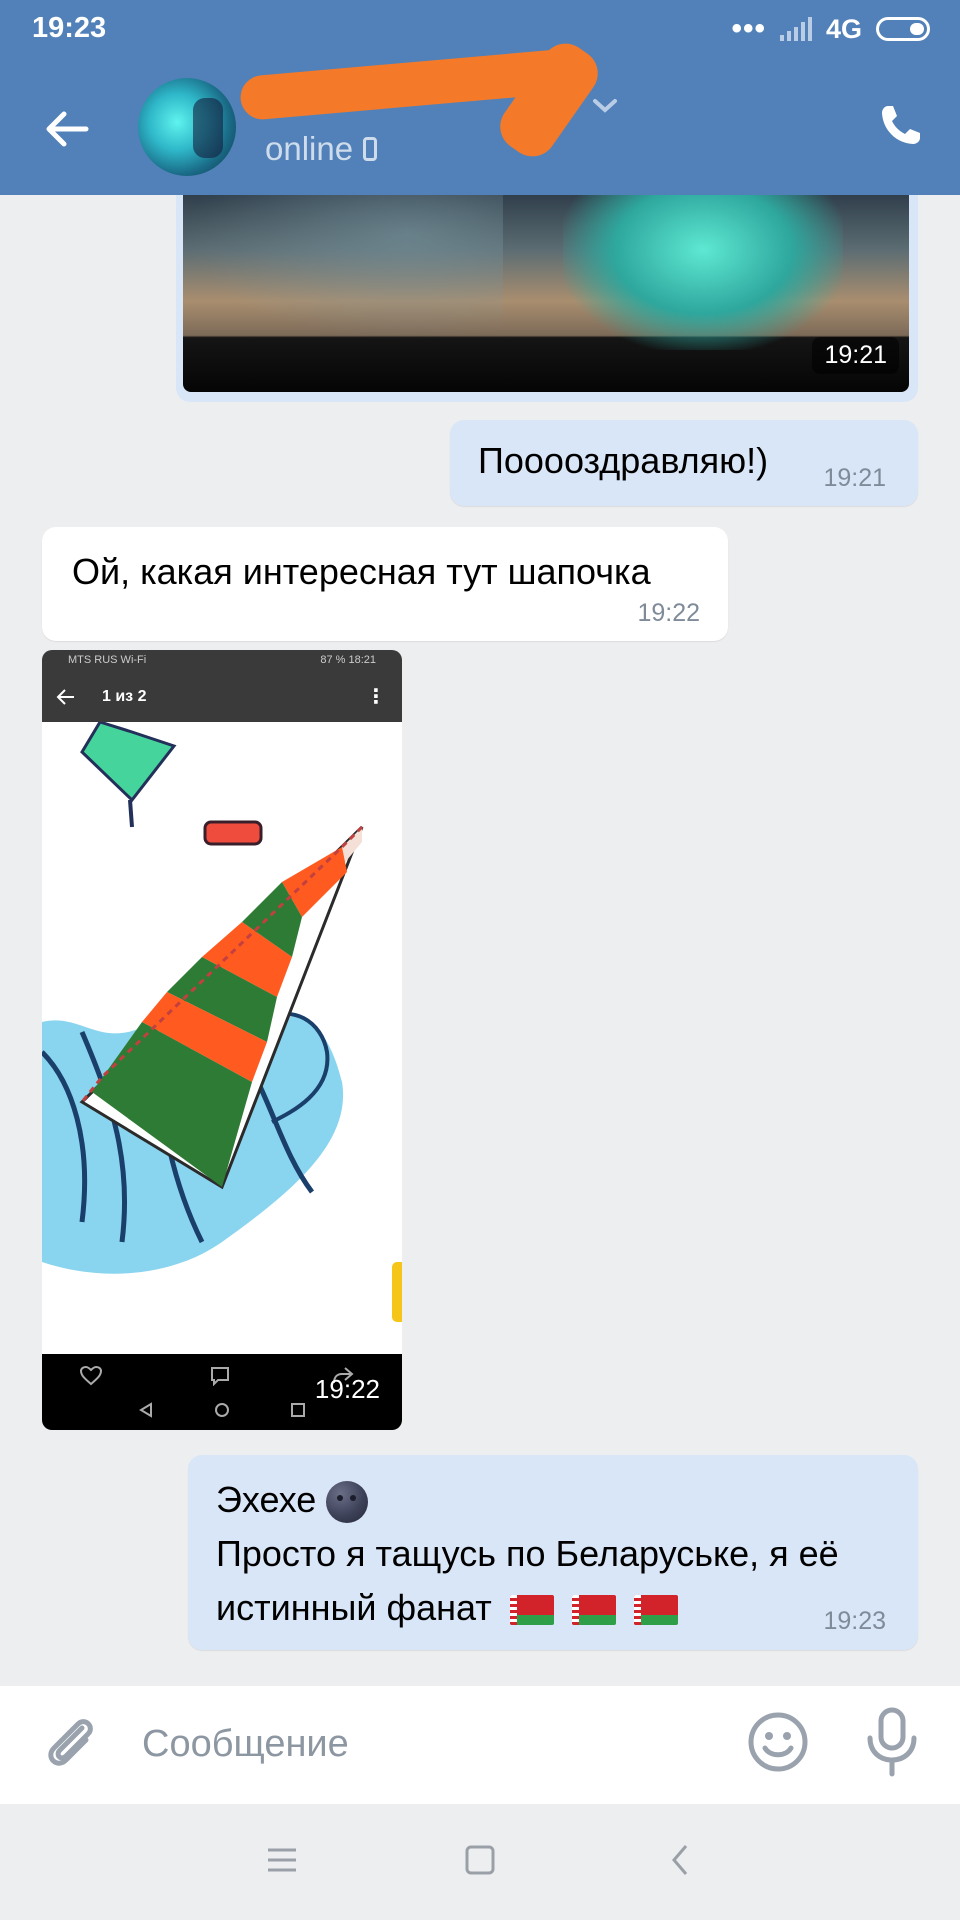  I want to click on smile-icon, so click(778, 1742).